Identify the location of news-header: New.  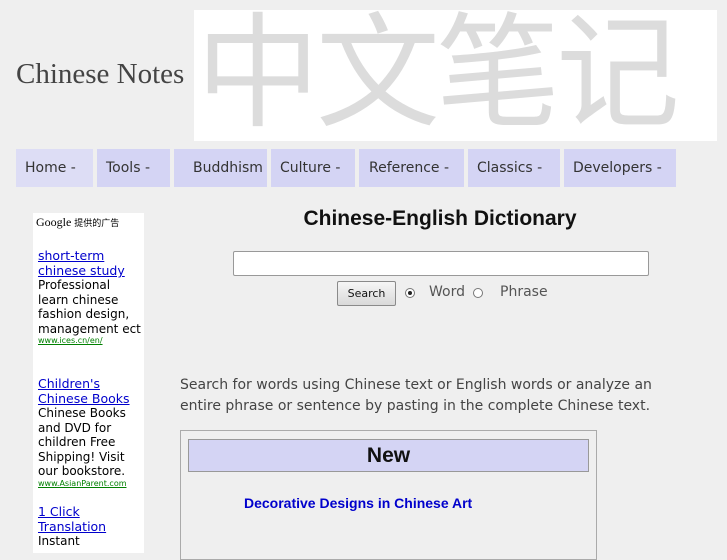
(388, 455).